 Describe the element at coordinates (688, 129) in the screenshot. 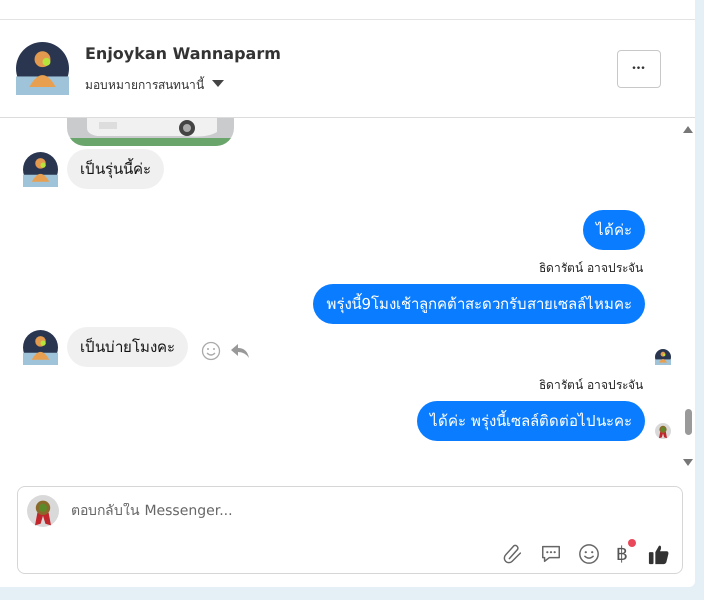

I see `scroll-up-icon` at that location.